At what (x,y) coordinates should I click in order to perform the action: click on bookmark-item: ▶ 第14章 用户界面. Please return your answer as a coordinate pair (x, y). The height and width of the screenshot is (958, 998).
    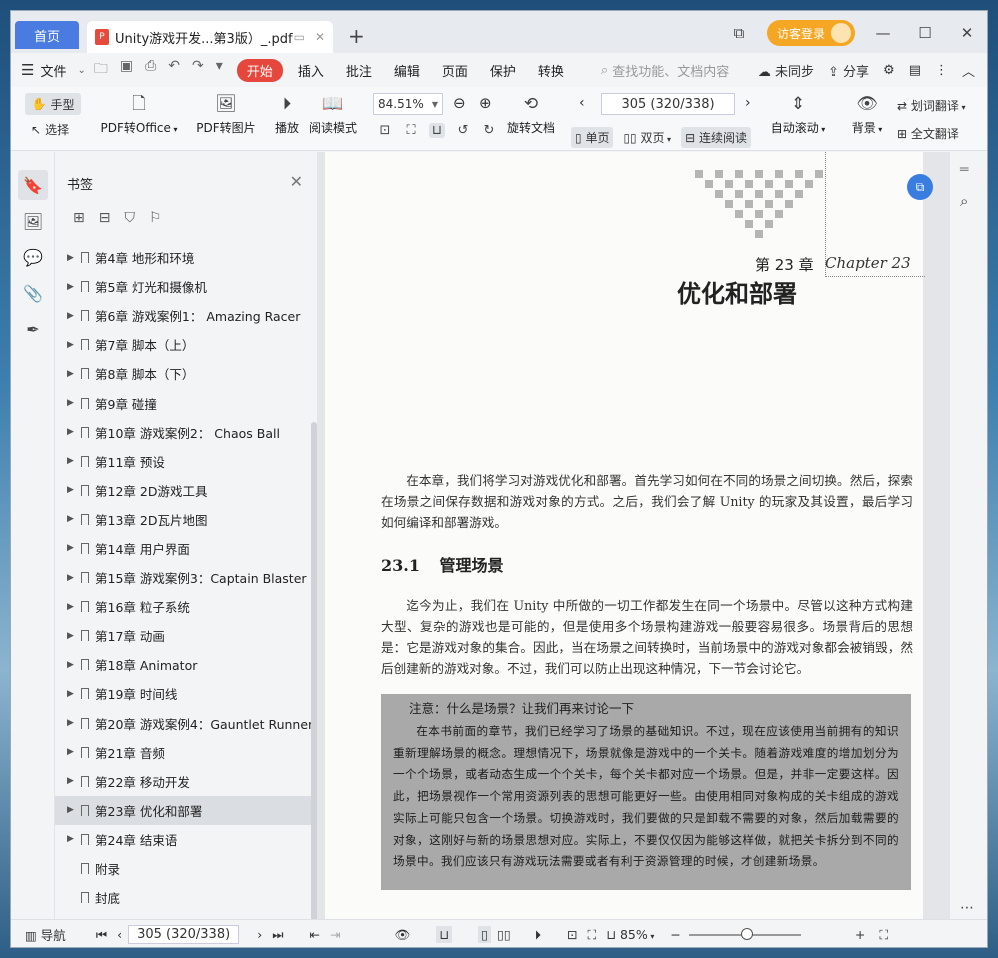
    Looking at the image, I should click on (186, 548).